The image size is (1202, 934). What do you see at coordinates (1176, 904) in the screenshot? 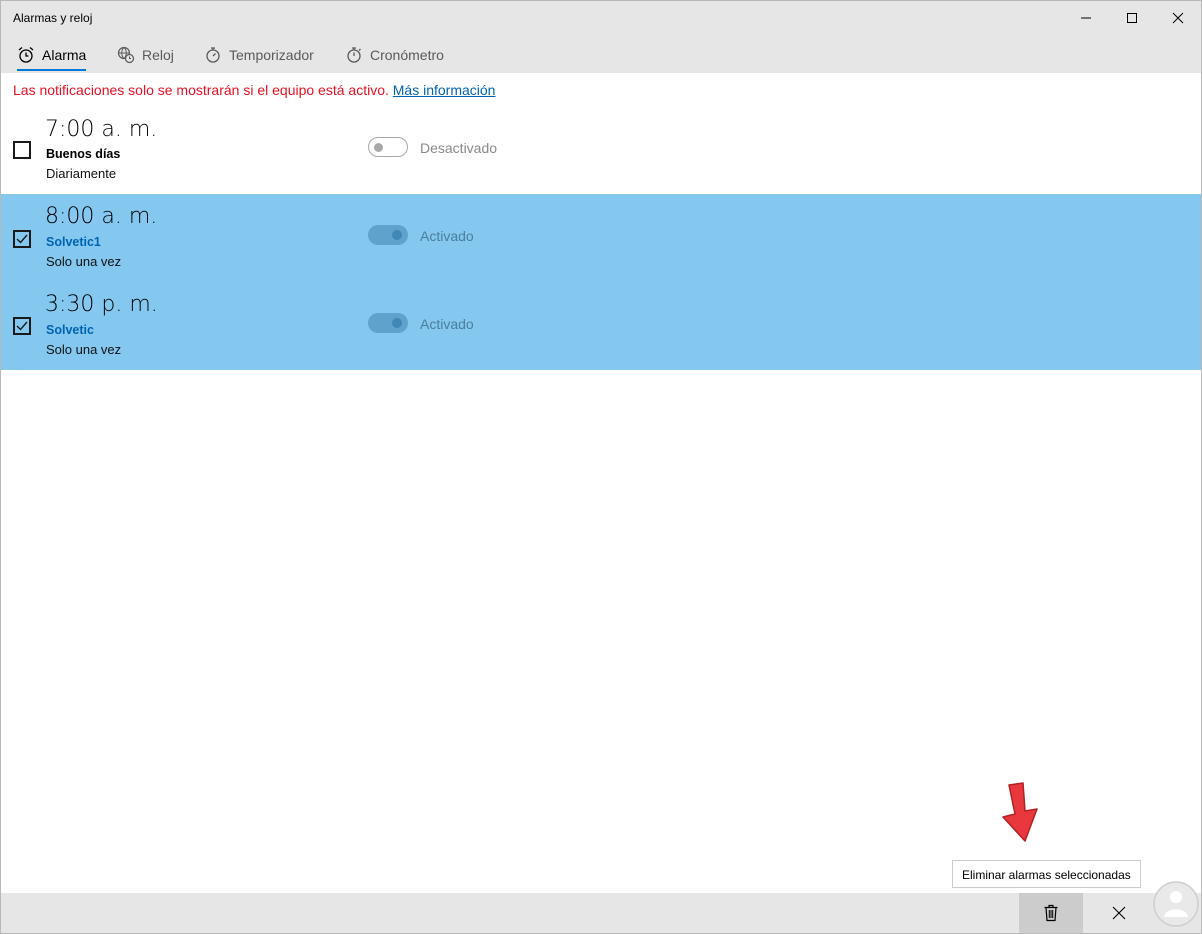
I see `watermark-logo` at bounding box center [1176, 904].